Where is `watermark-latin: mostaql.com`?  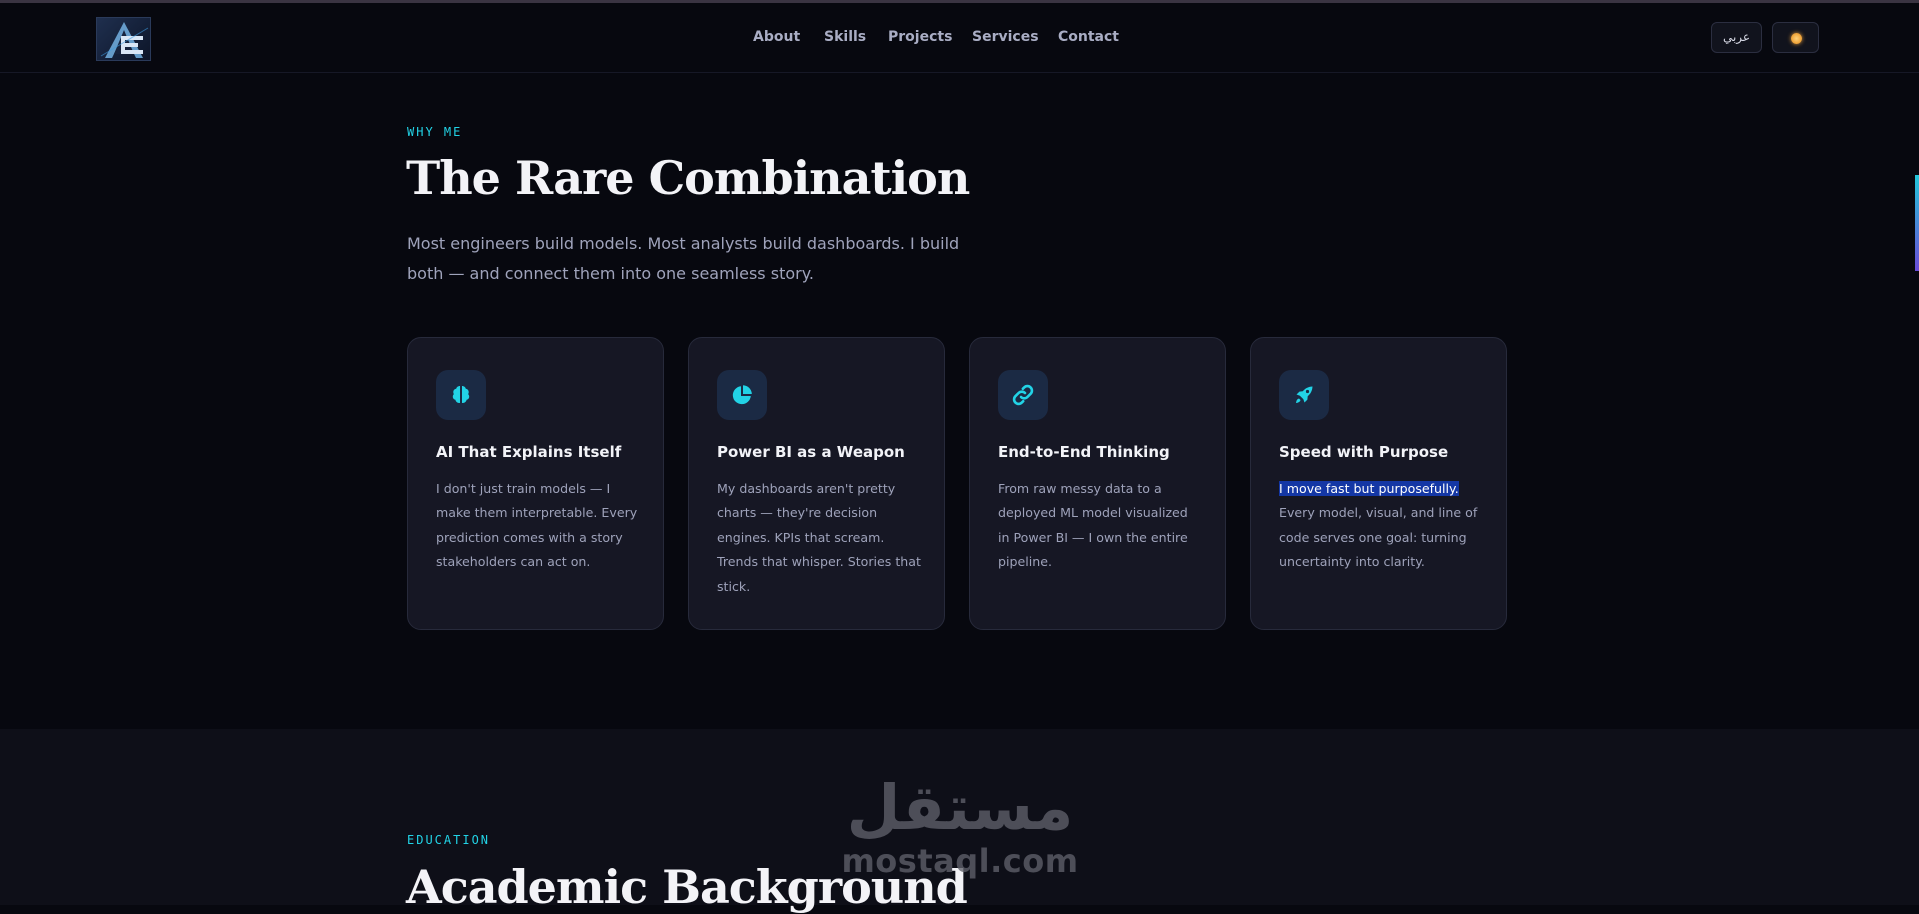
watermark-latin: mostaql.com is located at coordinates (960, 861).